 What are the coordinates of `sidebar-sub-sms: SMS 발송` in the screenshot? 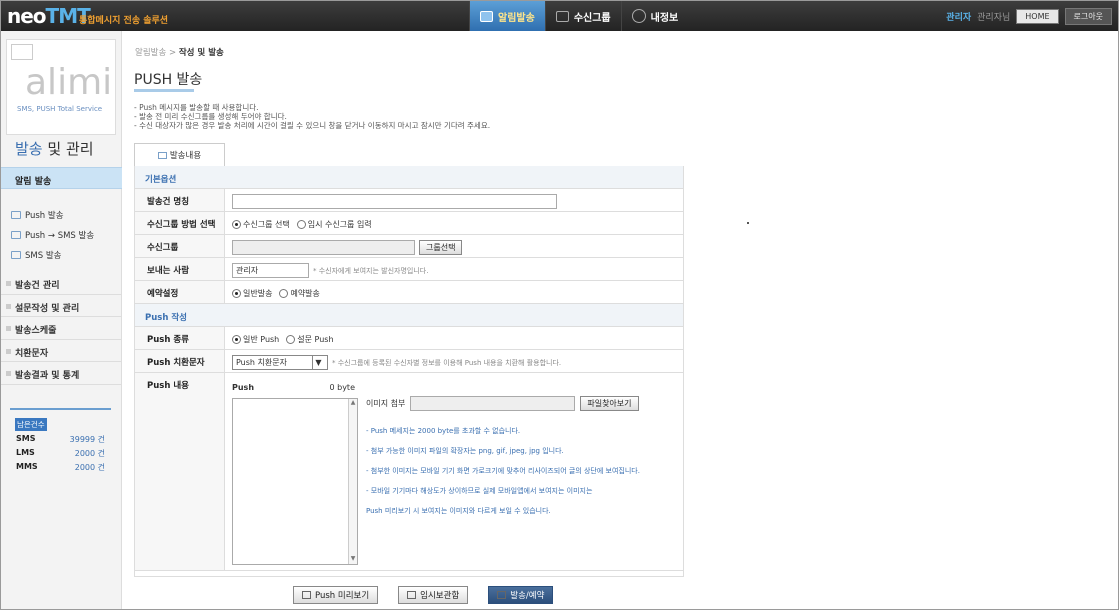 It's located at (52, 255).